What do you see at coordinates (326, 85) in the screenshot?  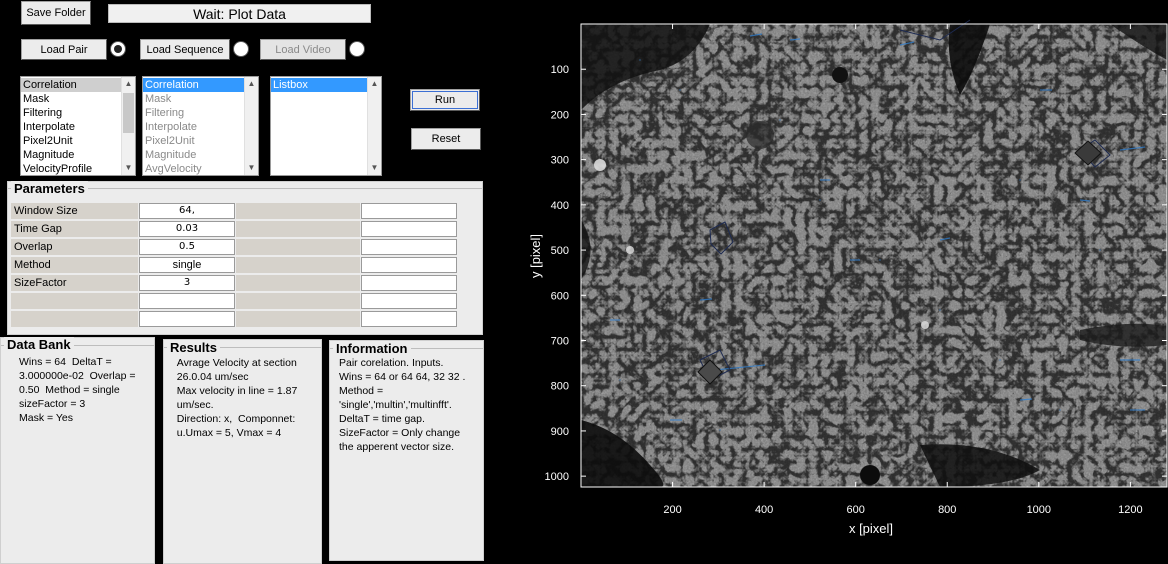 I see `list-item: Listbox` at bounding box center [326, 85].